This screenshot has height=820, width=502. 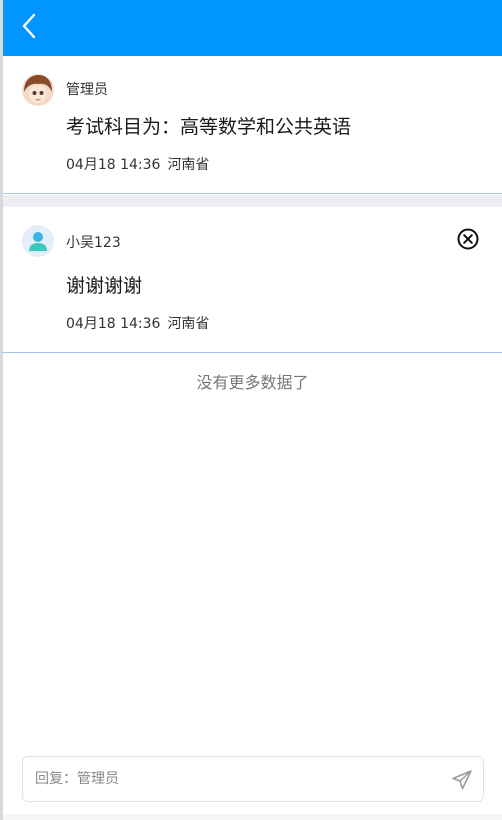 I want to click on user-avatar-icon, so click(x=38, y=241).